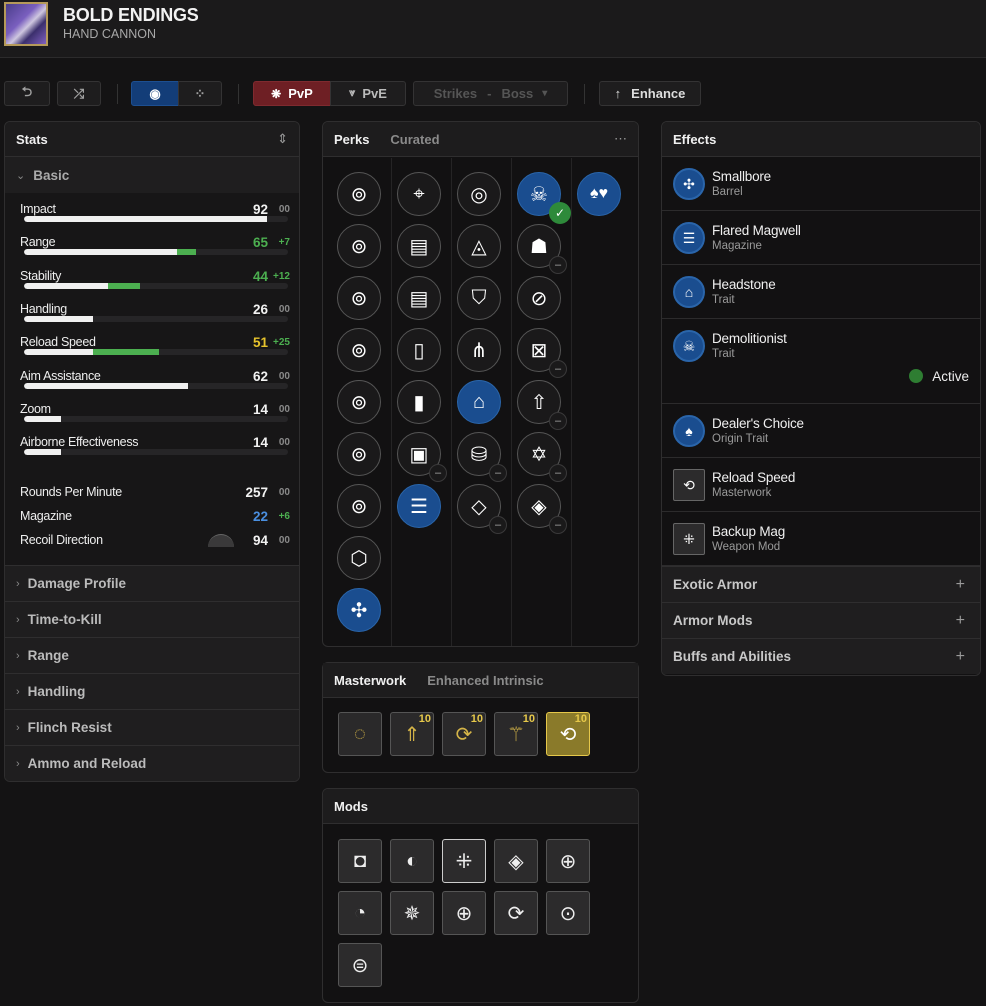  I want to click on view-grid-button: ⁘, so click(200, 93).